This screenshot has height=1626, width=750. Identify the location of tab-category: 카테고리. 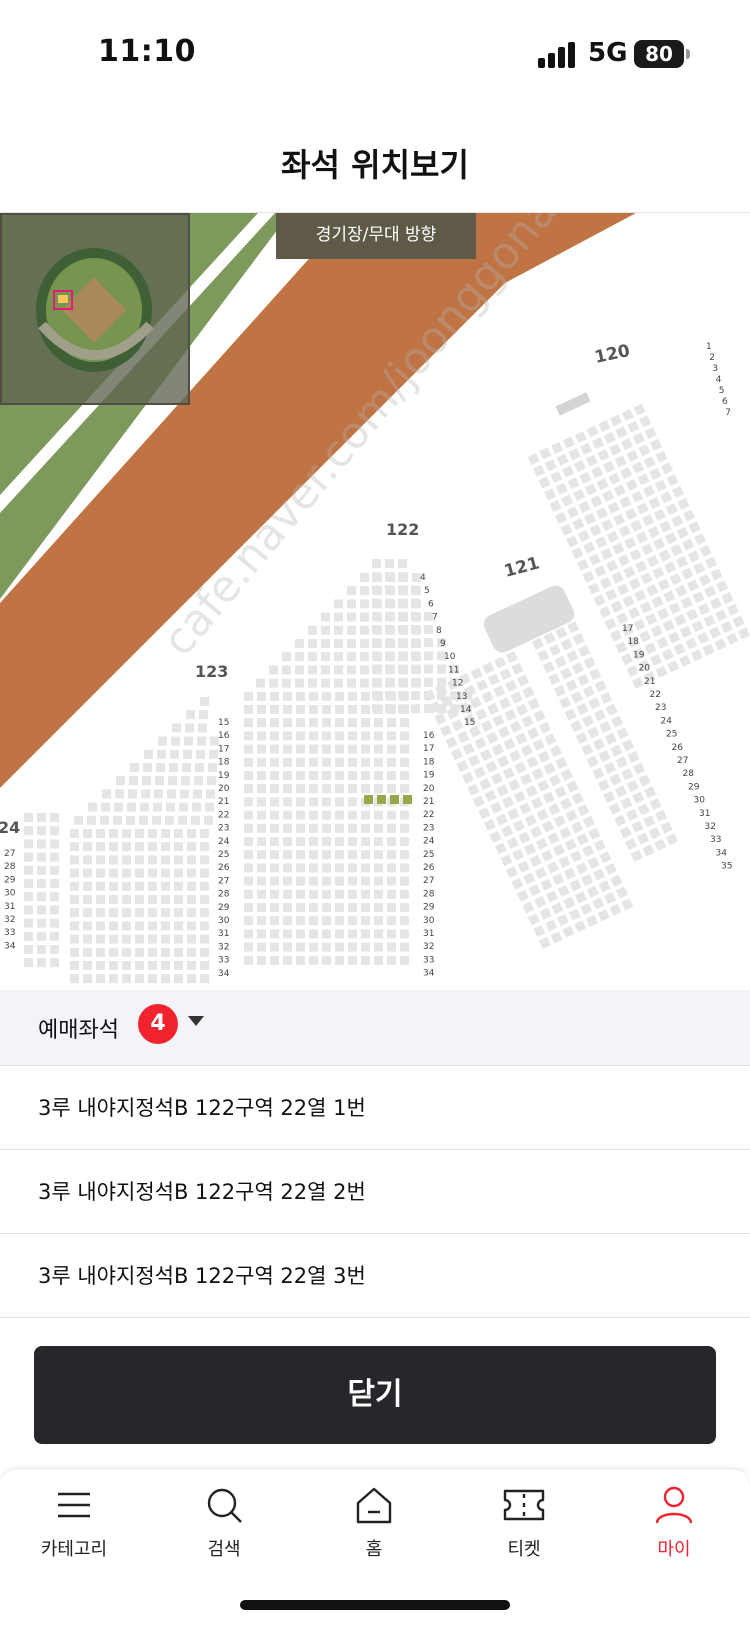
(74, 1523).